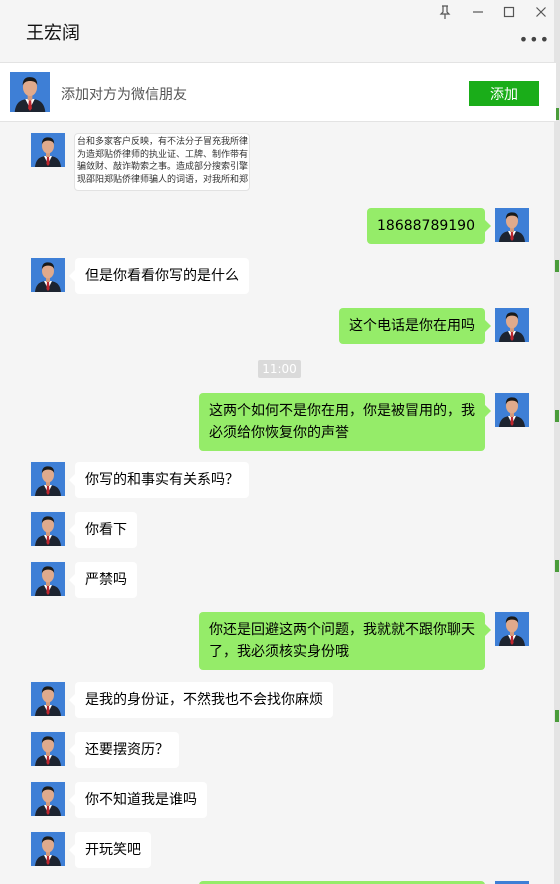  What do you see at coordinates (415, 326) in the screenshot?
I see `outgoing-message: 这个电话是你在用吗` at bounding box center [415, 326].